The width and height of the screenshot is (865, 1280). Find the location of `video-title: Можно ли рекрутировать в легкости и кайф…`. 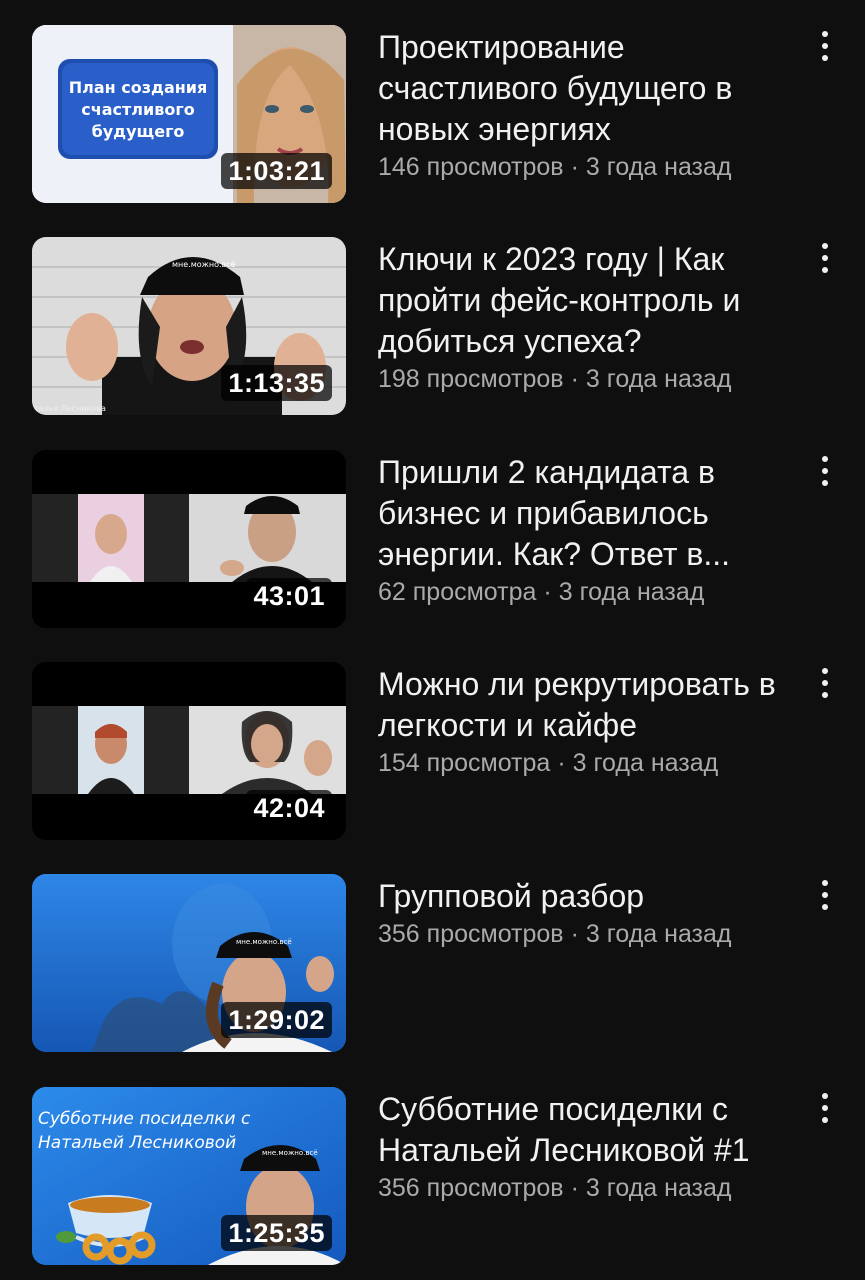

video-title: Можно ли рекрутировать в легкости и кайф… is located at coordinates (583, 705).